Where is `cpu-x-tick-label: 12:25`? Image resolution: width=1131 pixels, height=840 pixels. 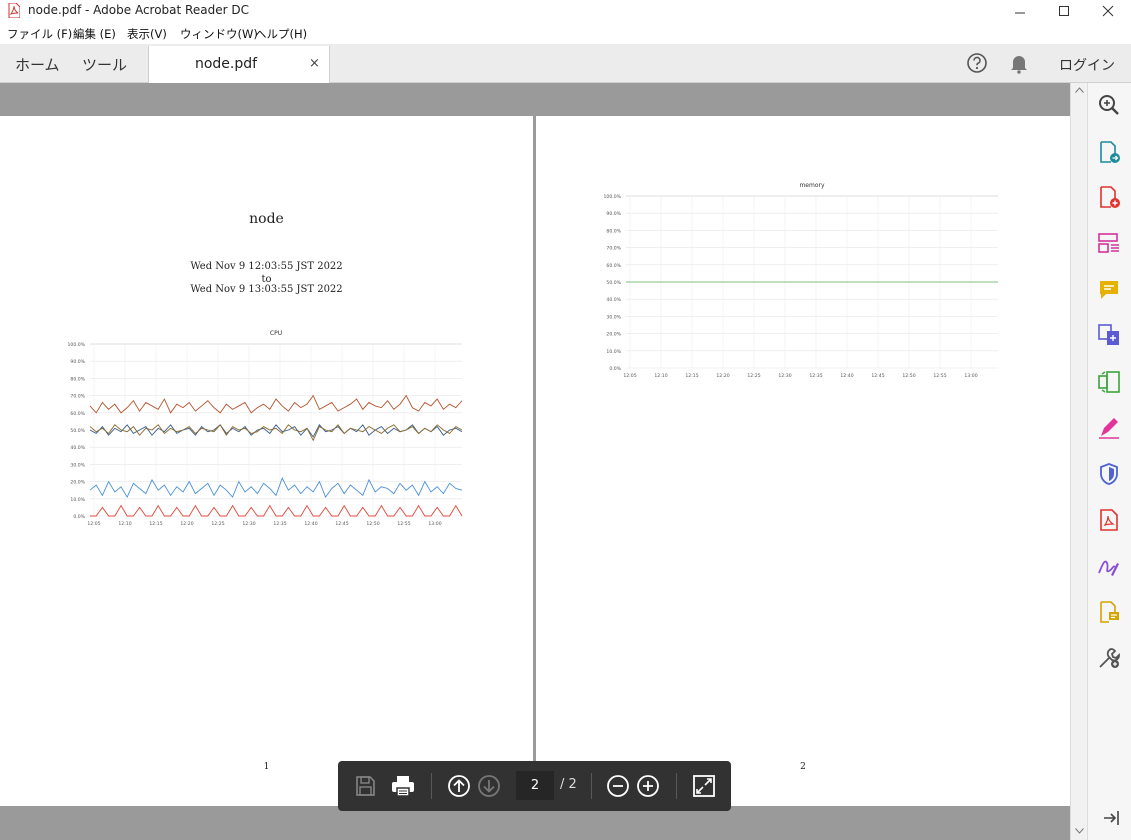
cpu-x-tick-label: 12:25 is located at coordinates (217, 523).